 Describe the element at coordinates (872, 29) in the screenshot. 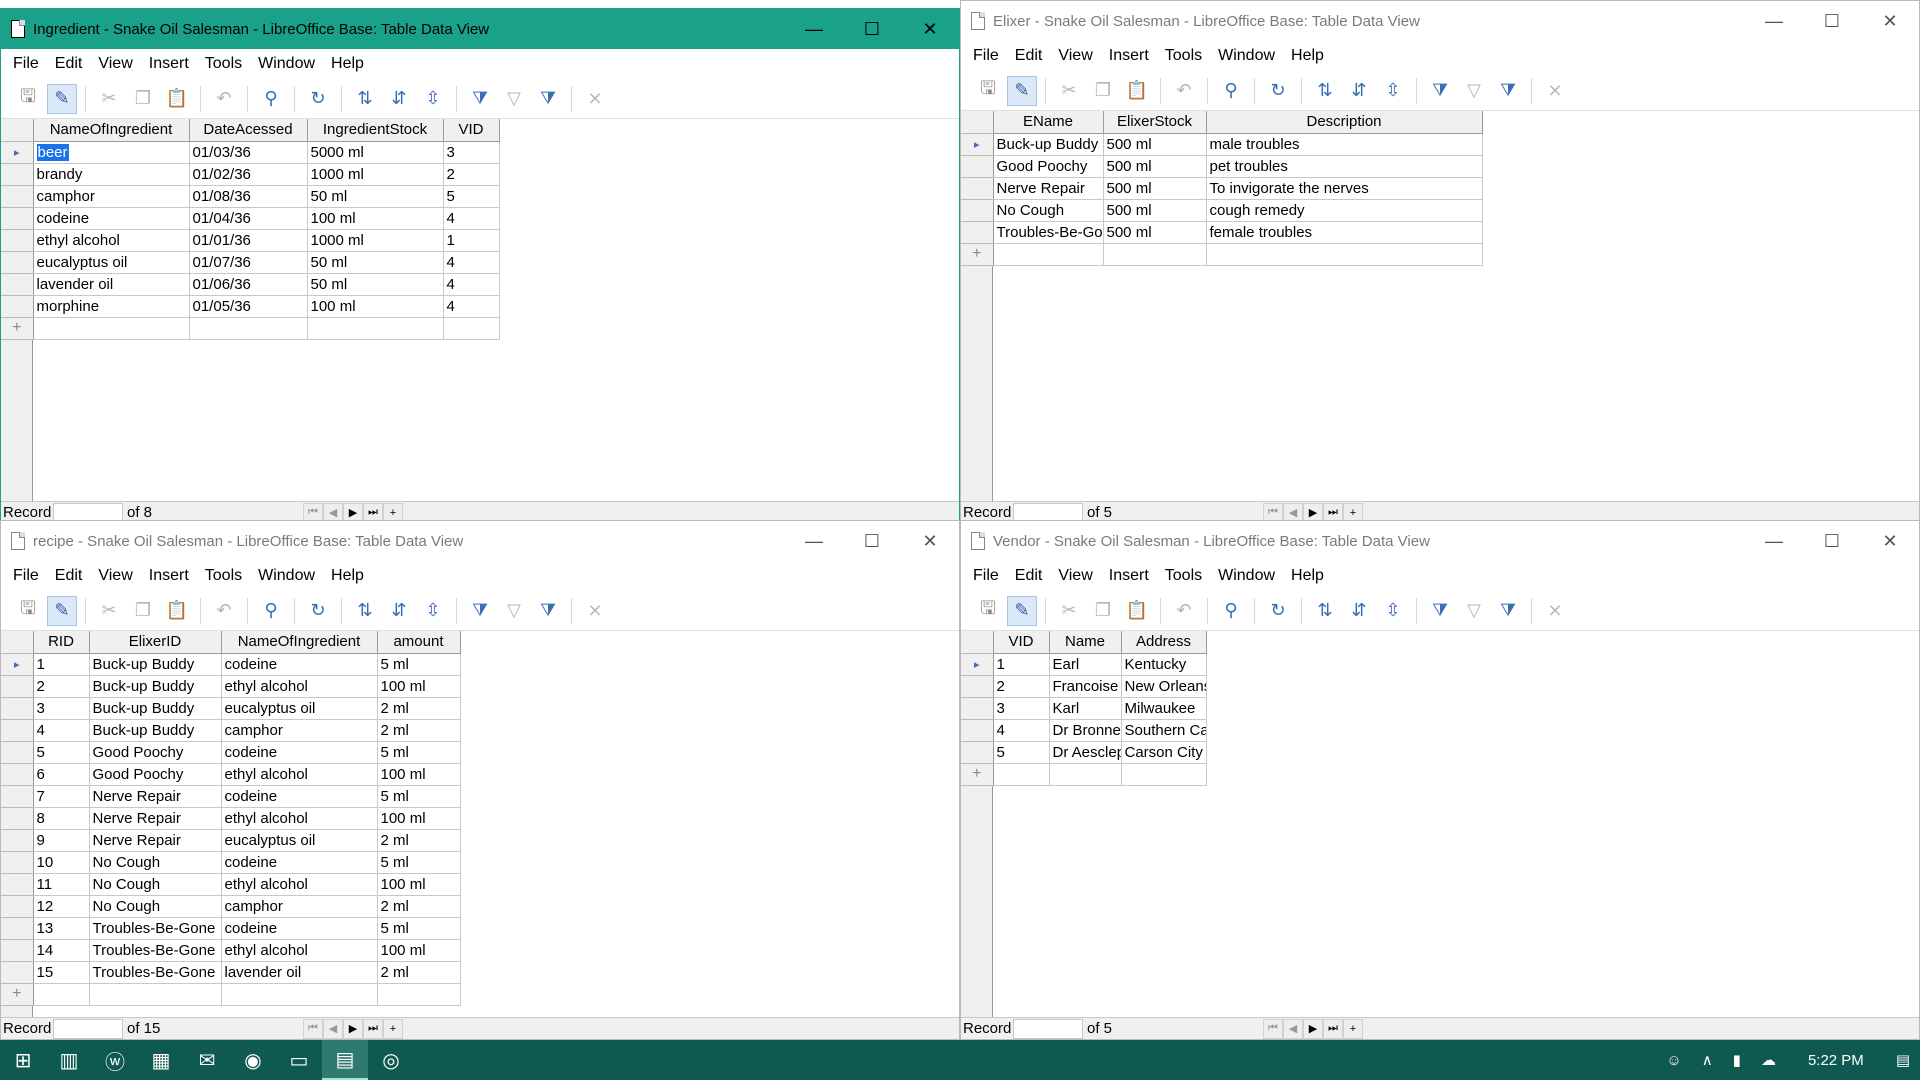

I see `maximize-icon: ☐` at that location.